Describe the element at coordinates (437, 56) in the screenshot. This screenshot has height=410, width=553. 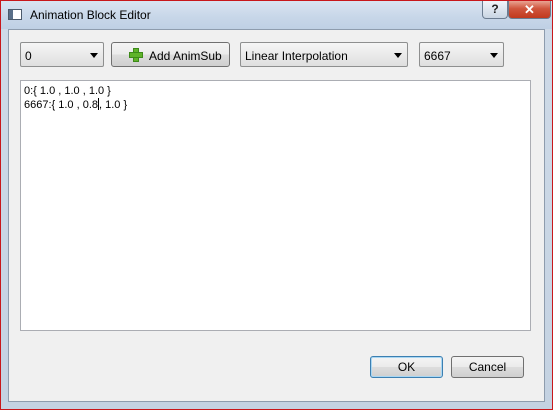
I see `key-combo-value: 6667` at that location.